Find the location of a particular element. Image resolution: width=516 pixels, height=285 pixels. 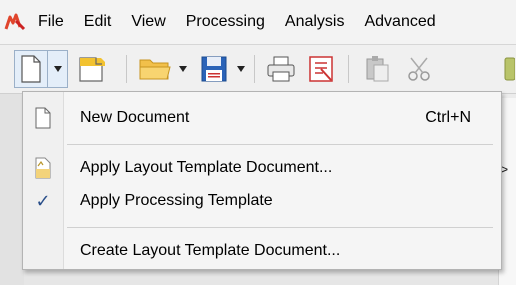

menu-item-label: Apply Processing Template is located at coordinates (176, 200).